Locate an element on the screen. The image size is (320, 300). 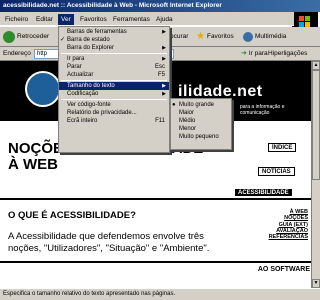
vertical-scrollbar: ▲ ▼ is located at coordinates (315, 174).